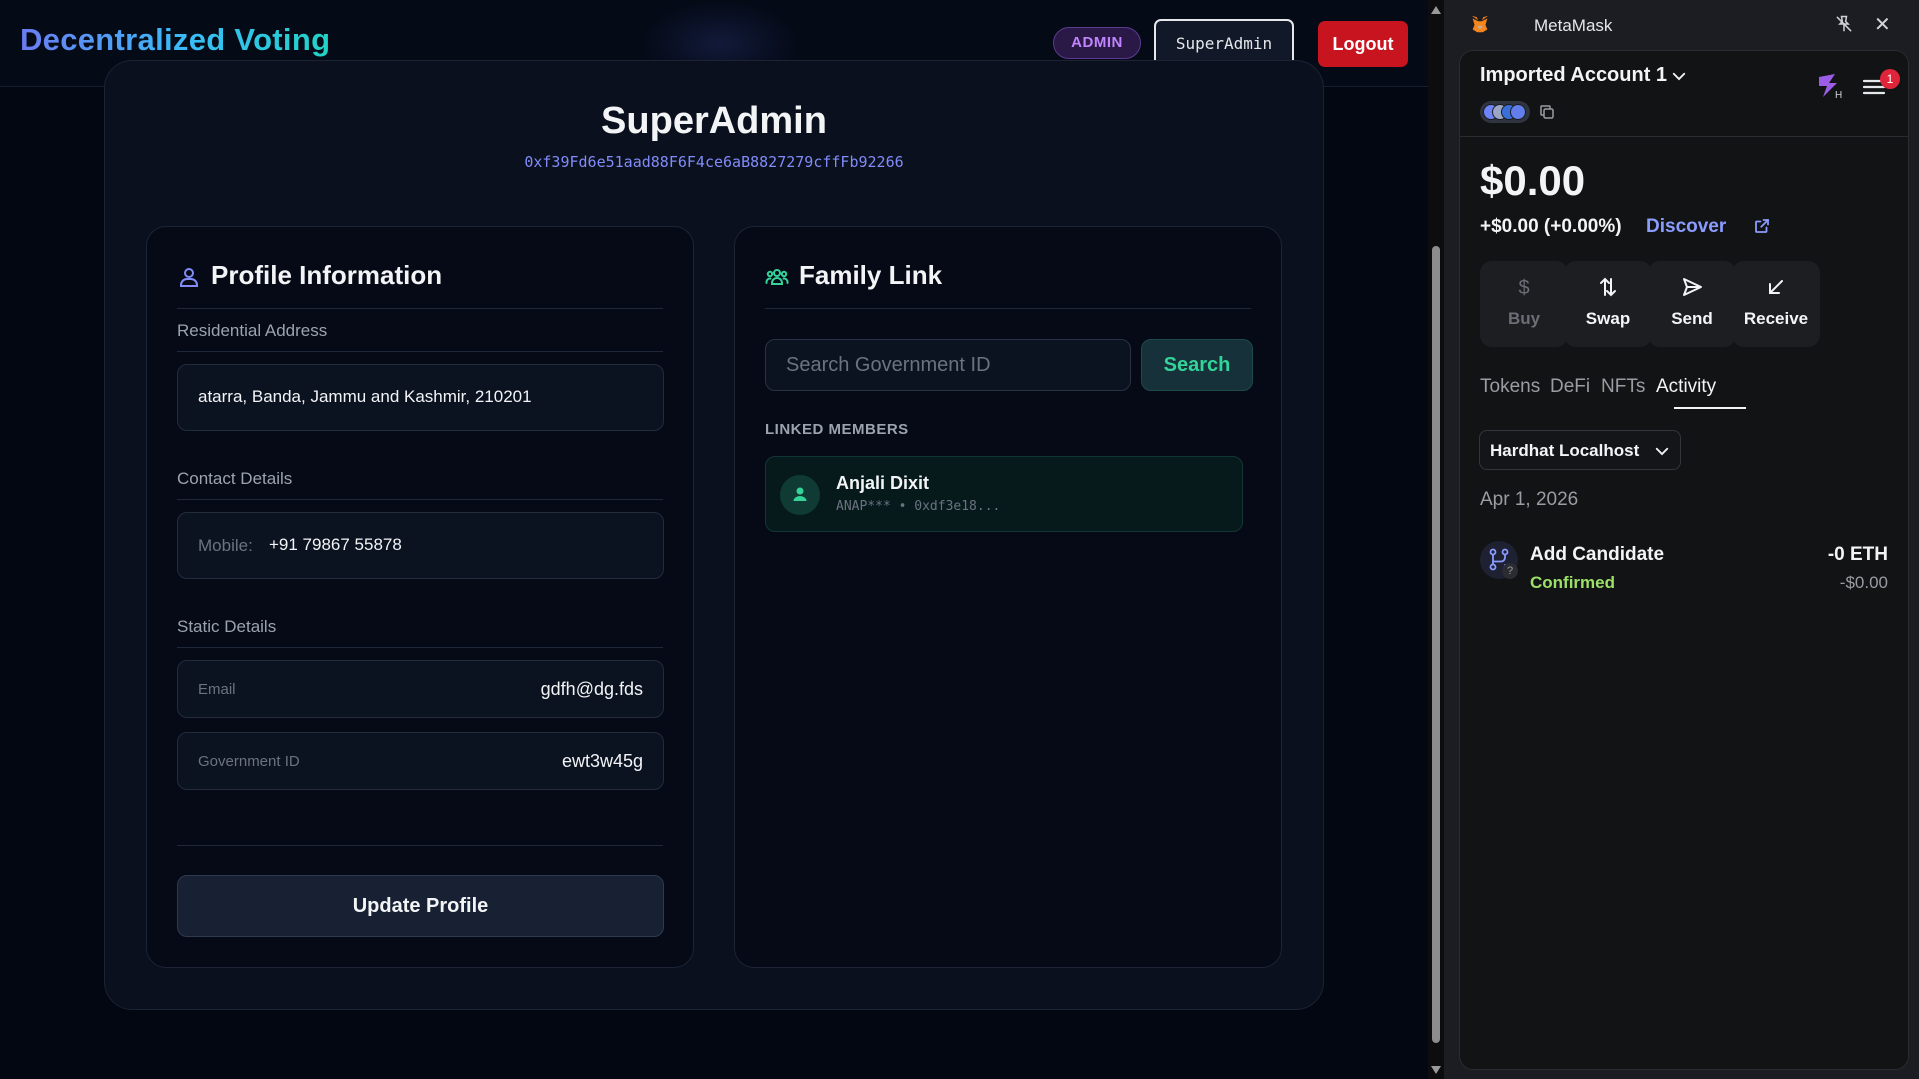 Image resolution: width=1919 pixels, height=1079 pixels. Describe the element at coordinates (1776, 304) in the screenshot. I see `receive-button: Receive` at that location.